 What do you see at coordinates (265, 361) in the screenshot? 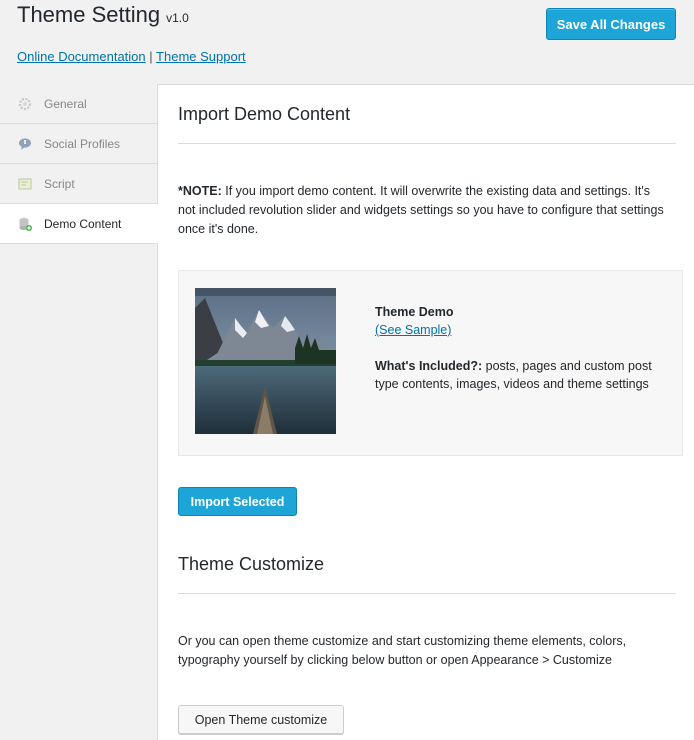
I see `demo-preview-image` at bounding box center [265, 361].